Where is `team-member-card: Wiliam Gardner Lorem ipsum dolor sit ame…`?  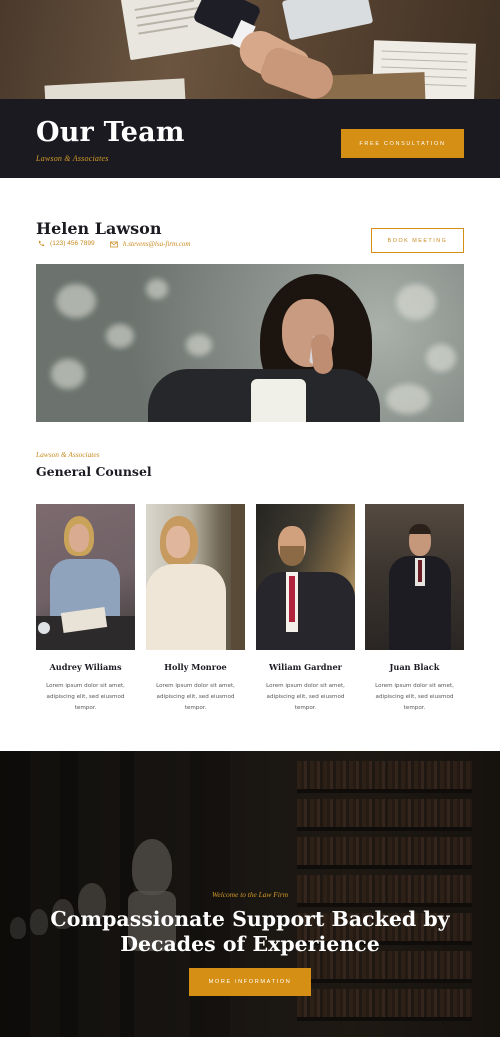
team-member-card: Wiliam Gardner Lorem ipsum dolor sit ame… is located at coordinates (305, 609).